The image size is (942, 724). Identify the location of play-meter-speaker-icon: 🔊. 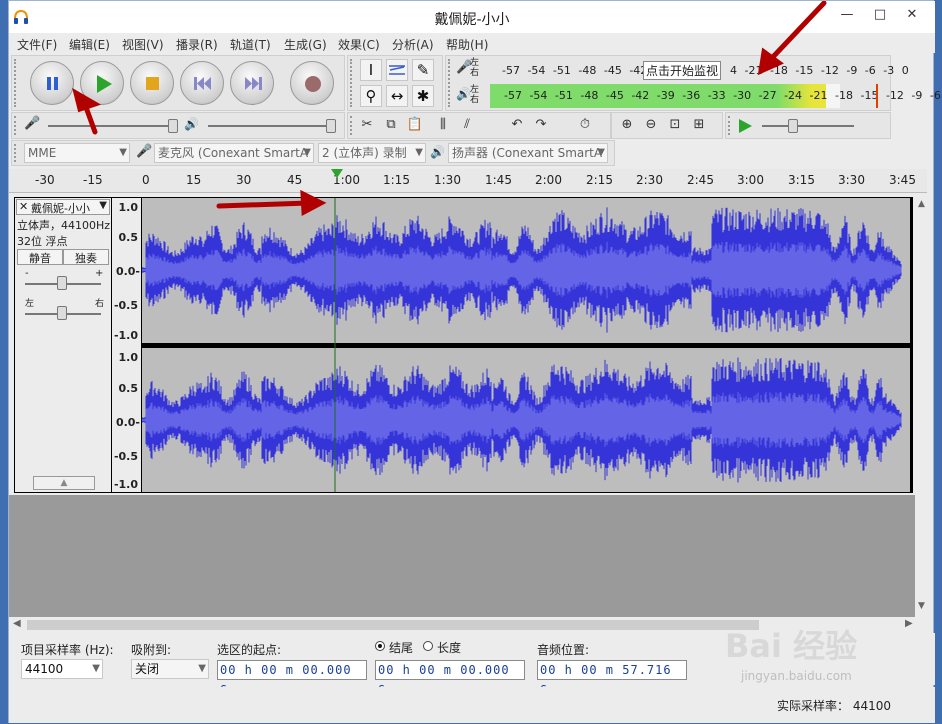
(463, 94).